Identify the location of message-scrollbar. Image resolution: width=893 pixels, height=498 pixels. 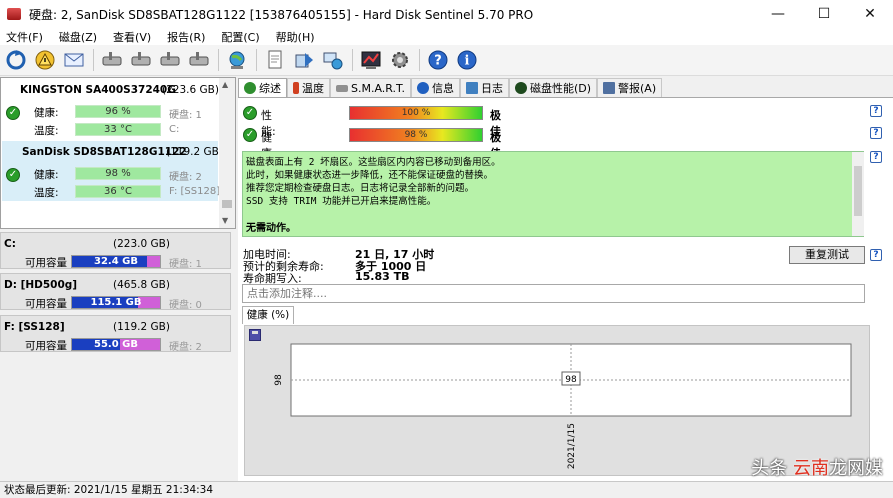
(858, 194).